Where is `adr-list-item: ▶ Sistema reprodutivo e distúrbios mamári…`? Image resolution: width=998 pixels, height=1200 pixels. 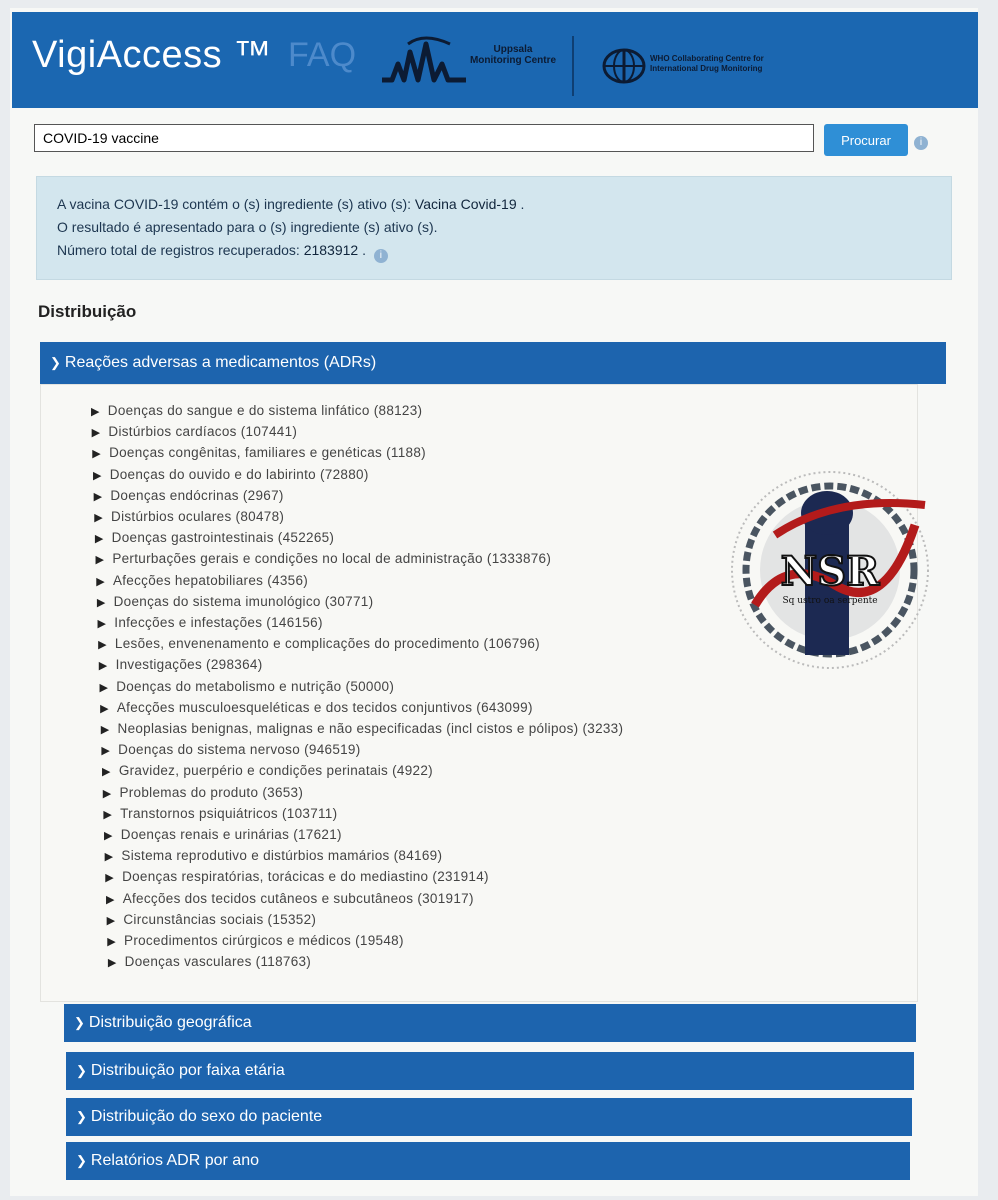 adr-list-item: ▶ Sistema reprodutivo e distúrbios mamári… is located at coordinates (274, 855).